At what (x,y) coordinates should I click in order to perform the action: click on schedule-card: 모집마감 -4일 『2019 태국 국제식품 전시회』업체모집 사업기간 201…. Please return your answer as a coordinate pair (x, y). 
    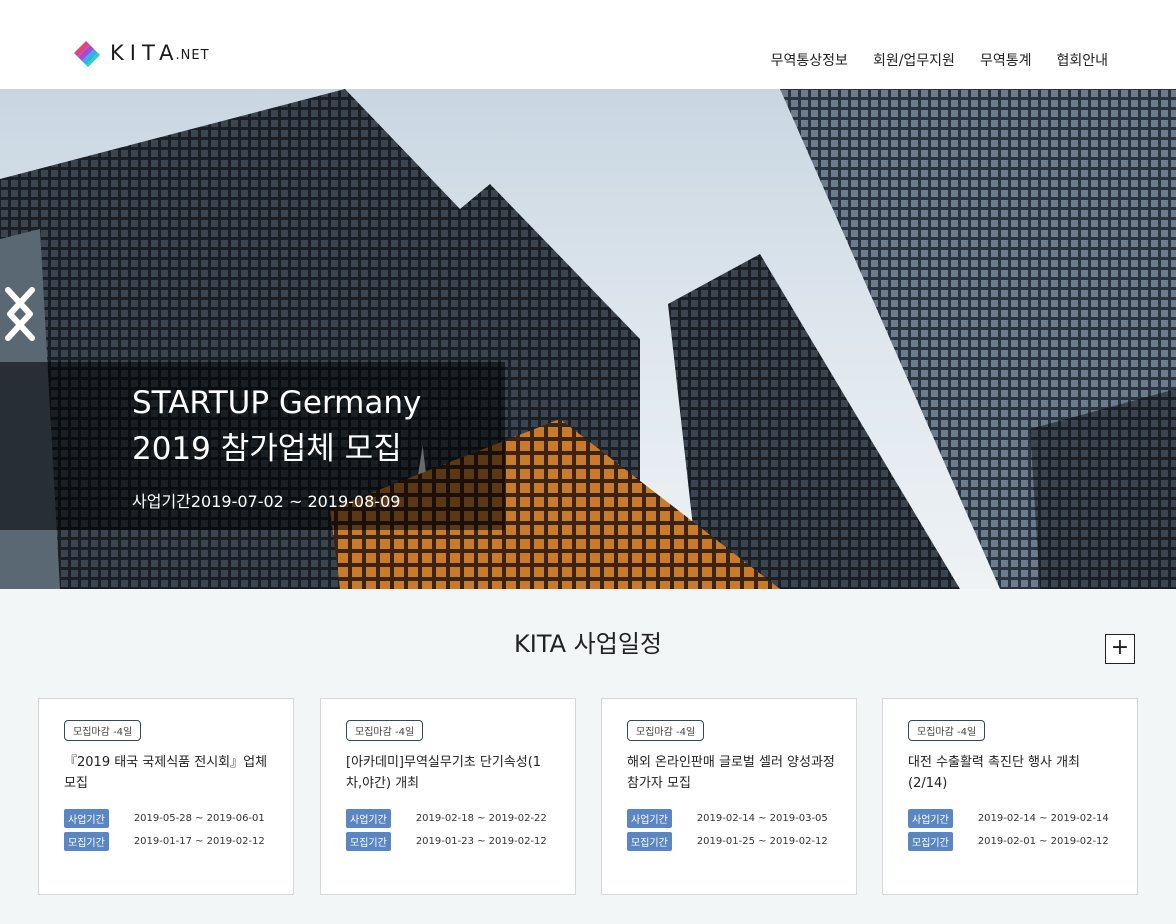
    Looking at the image, I should click on (166, 796).